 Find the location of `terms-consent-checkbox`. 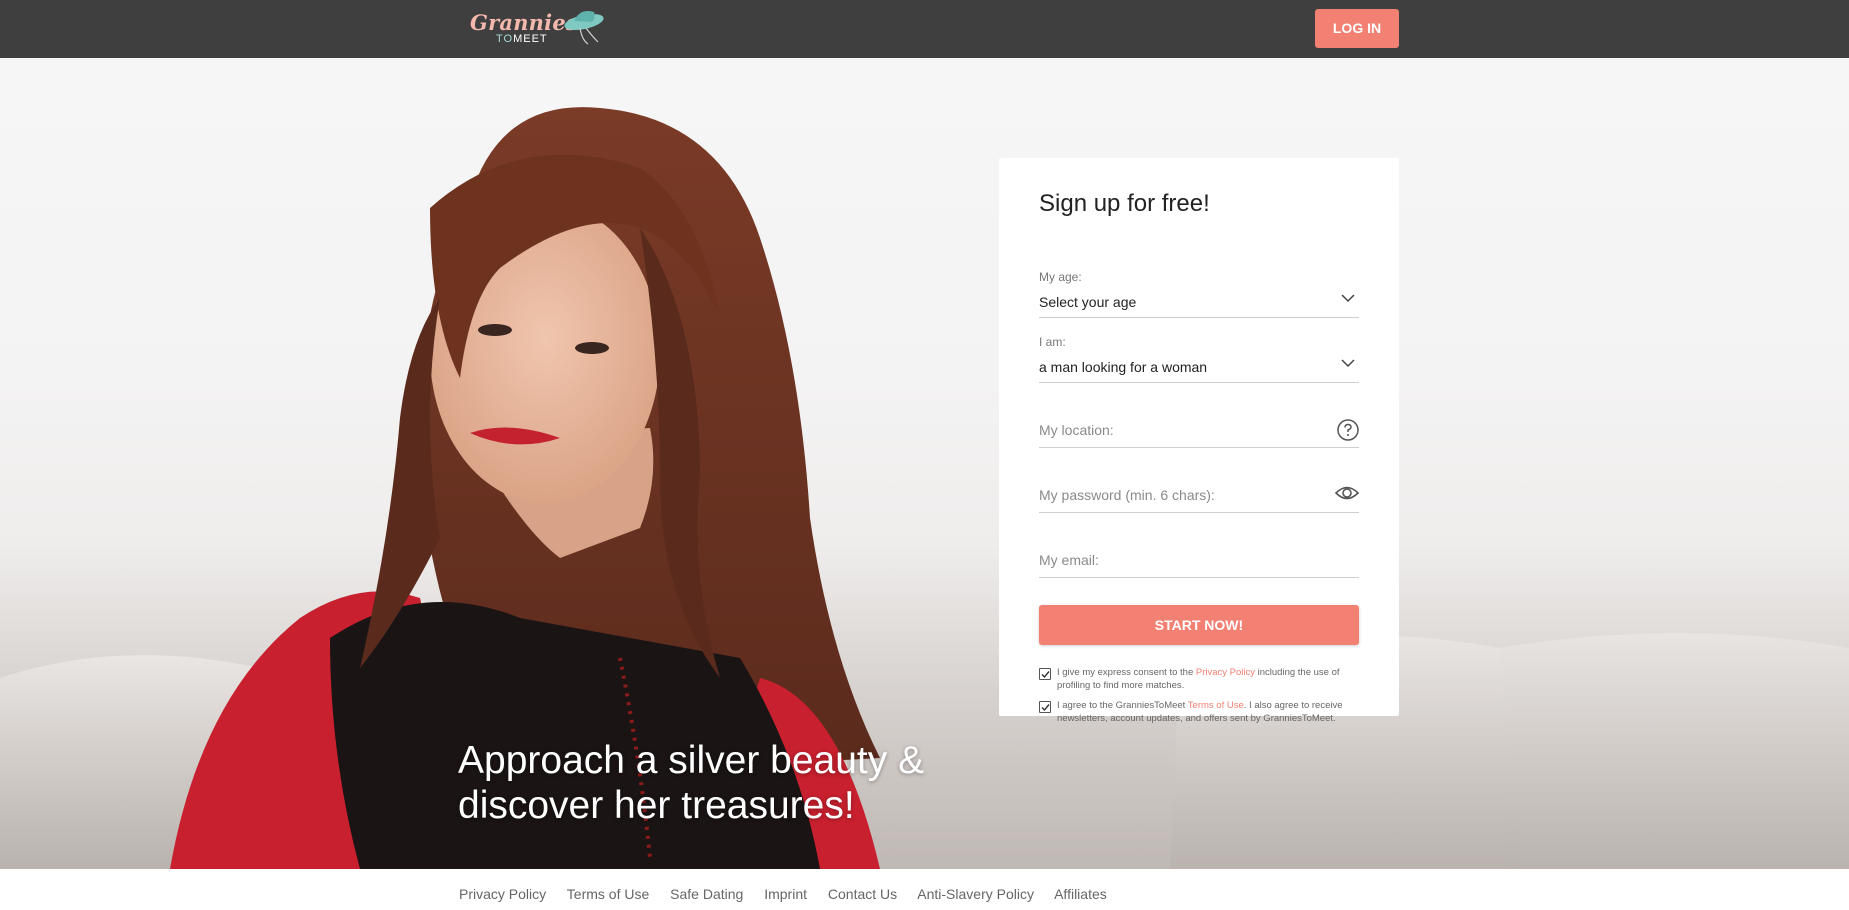

terms-consent-checkbox is located at coordinates (1045, 707).